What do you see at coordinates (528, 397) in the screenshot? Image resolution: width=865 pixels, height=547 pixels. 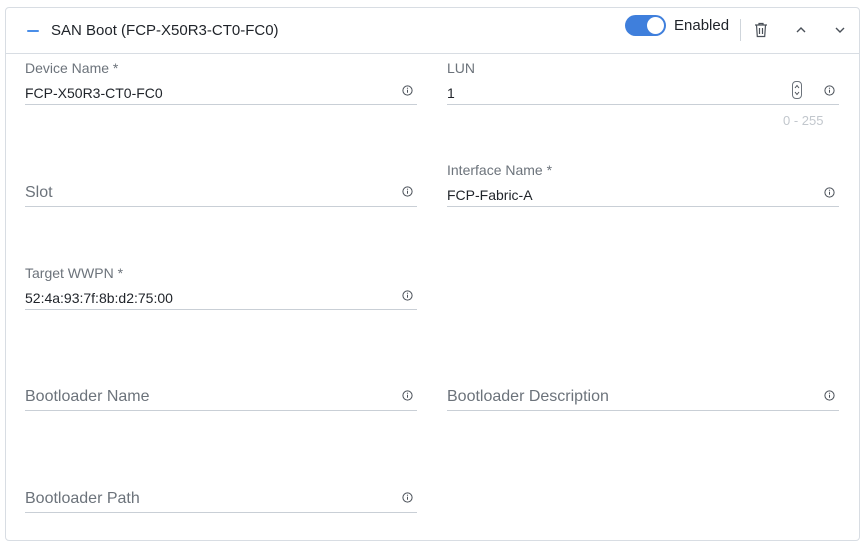 I see `bootloader-description-placeholder: Bootloader Description` at bounding box center [528, 397].